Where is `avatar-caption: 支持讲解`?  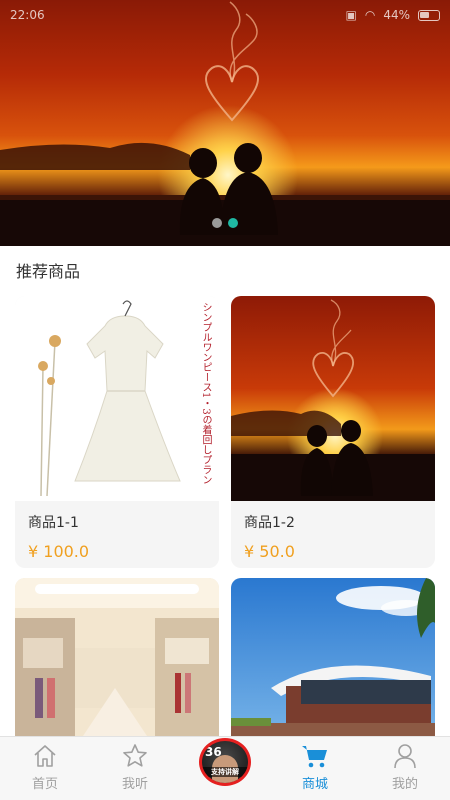 avatar-caption: 支持讲解 is located at coordinates (225, 772).